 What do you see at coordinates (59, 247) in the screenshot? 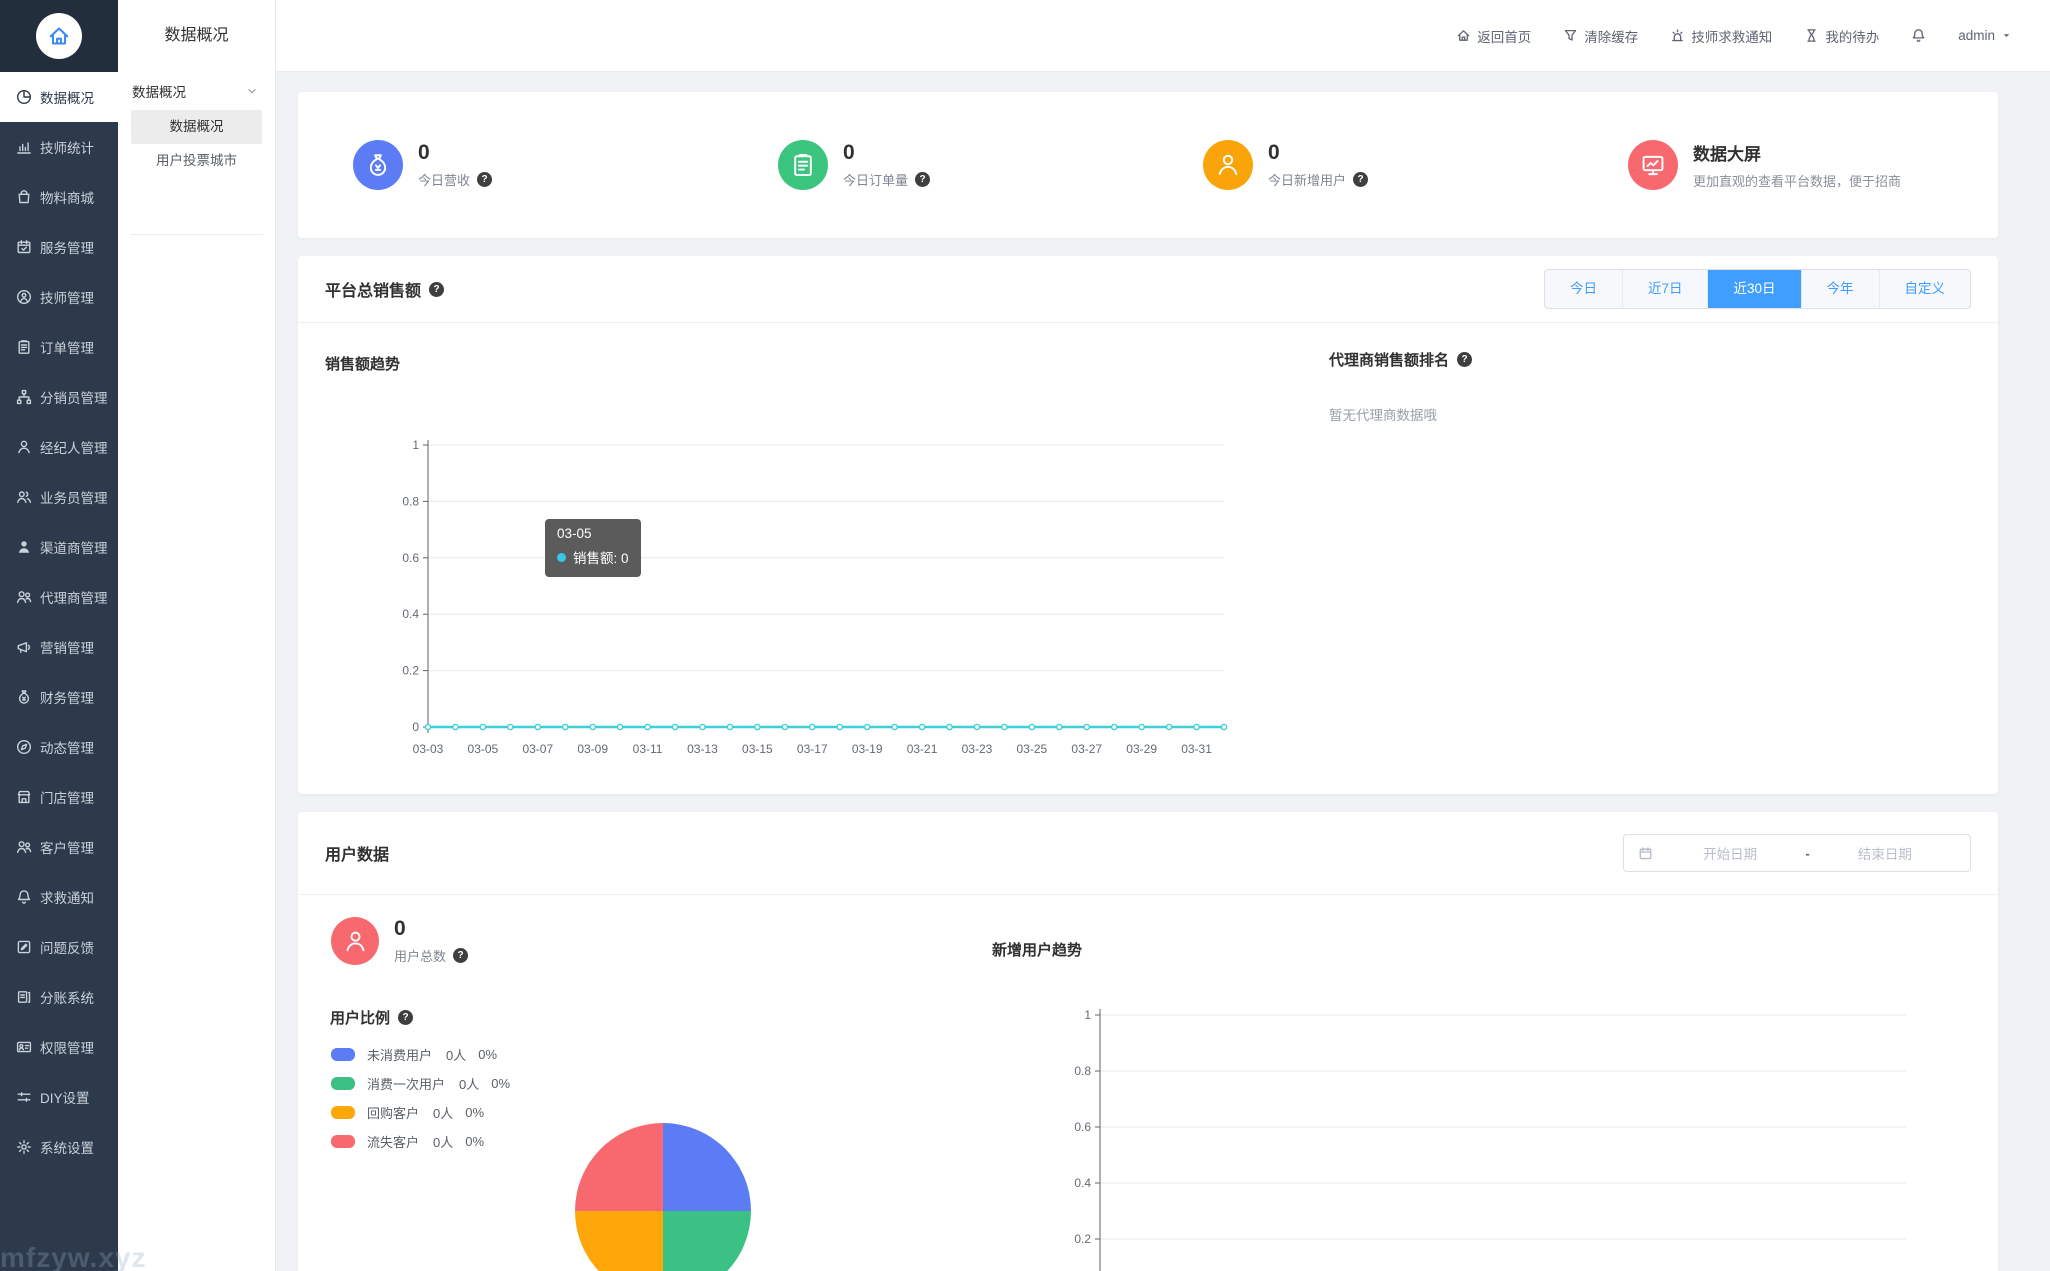
I see `sidebar-item-服务管理: 服务管理` at bounding box center [59, 247].